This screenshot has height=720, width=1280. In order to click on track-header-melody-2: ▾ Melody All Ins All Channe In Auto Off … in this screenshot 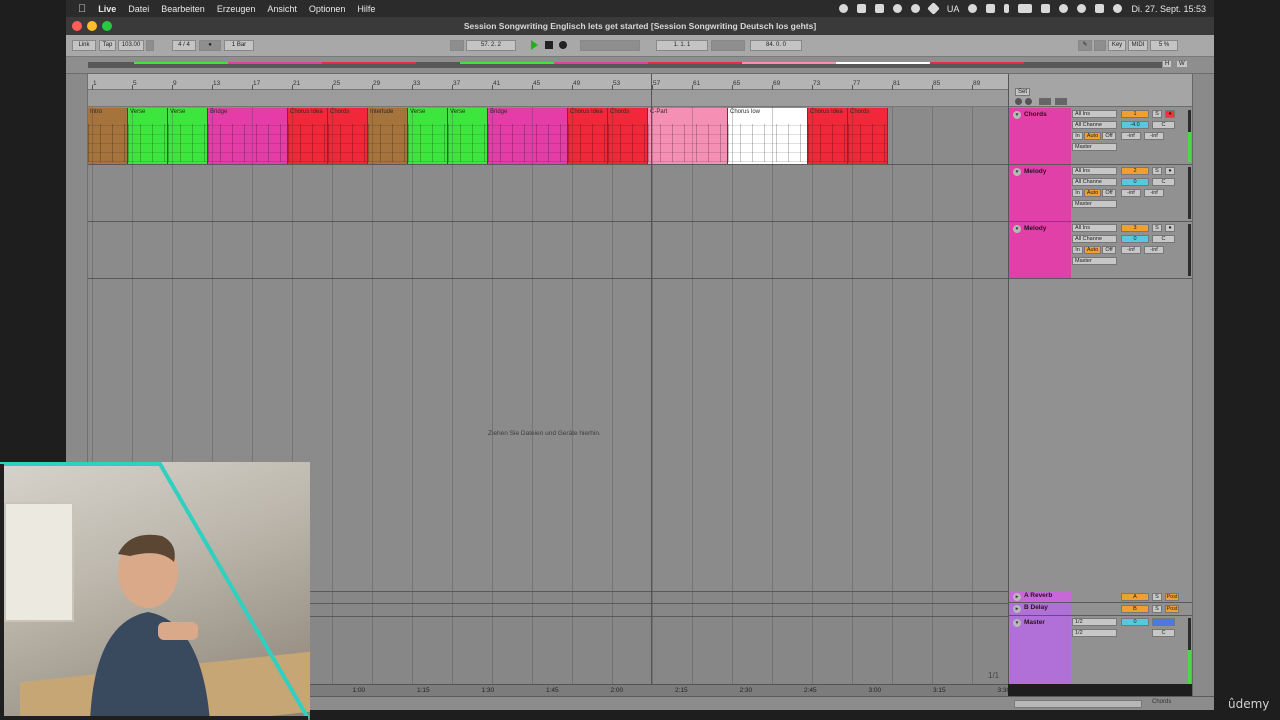, I will do `click(1101, 250)`.